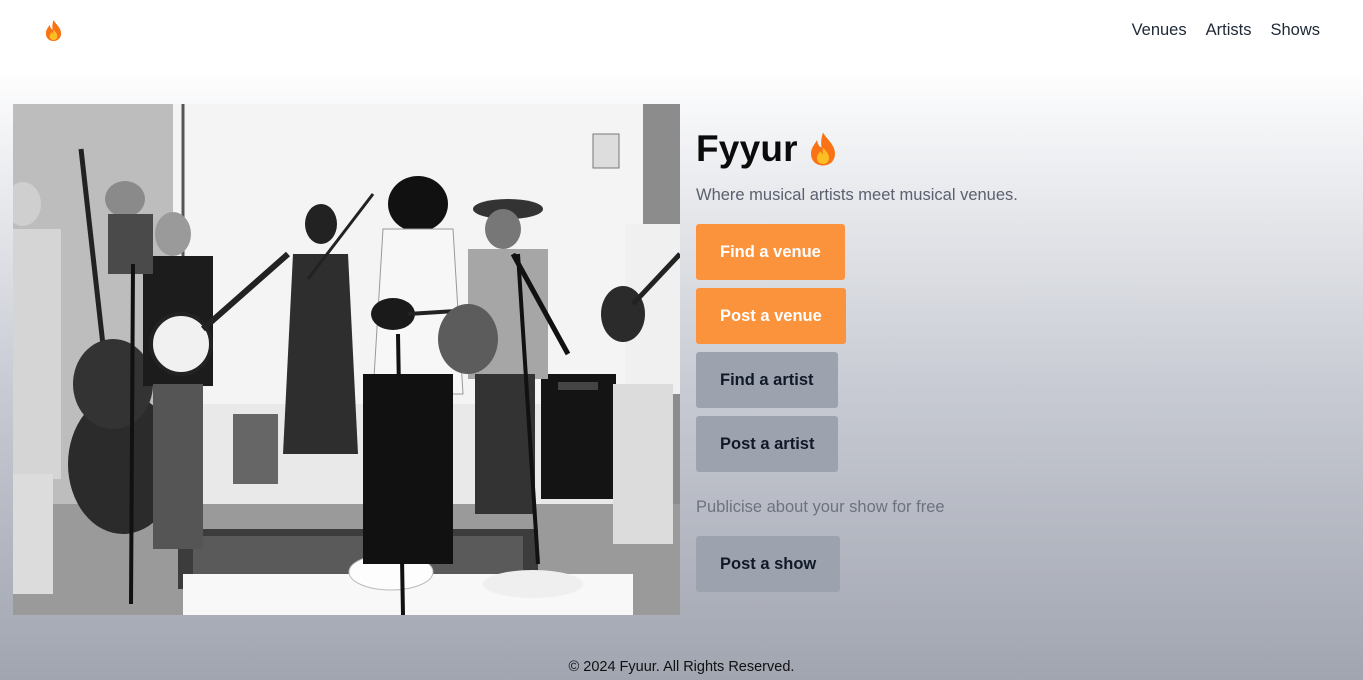  Describe the element at coordinates (768, 564) in the screenshot. I see `post-show-button: Post a show` at that location.